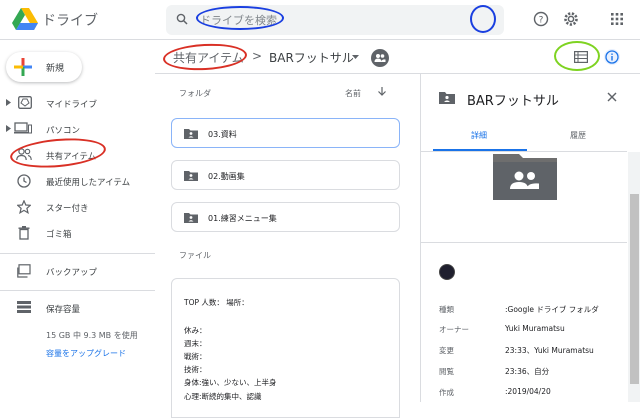  Describe the element at coordinates (524, 151) in the screenshot. I see `tab-divider` at that location.